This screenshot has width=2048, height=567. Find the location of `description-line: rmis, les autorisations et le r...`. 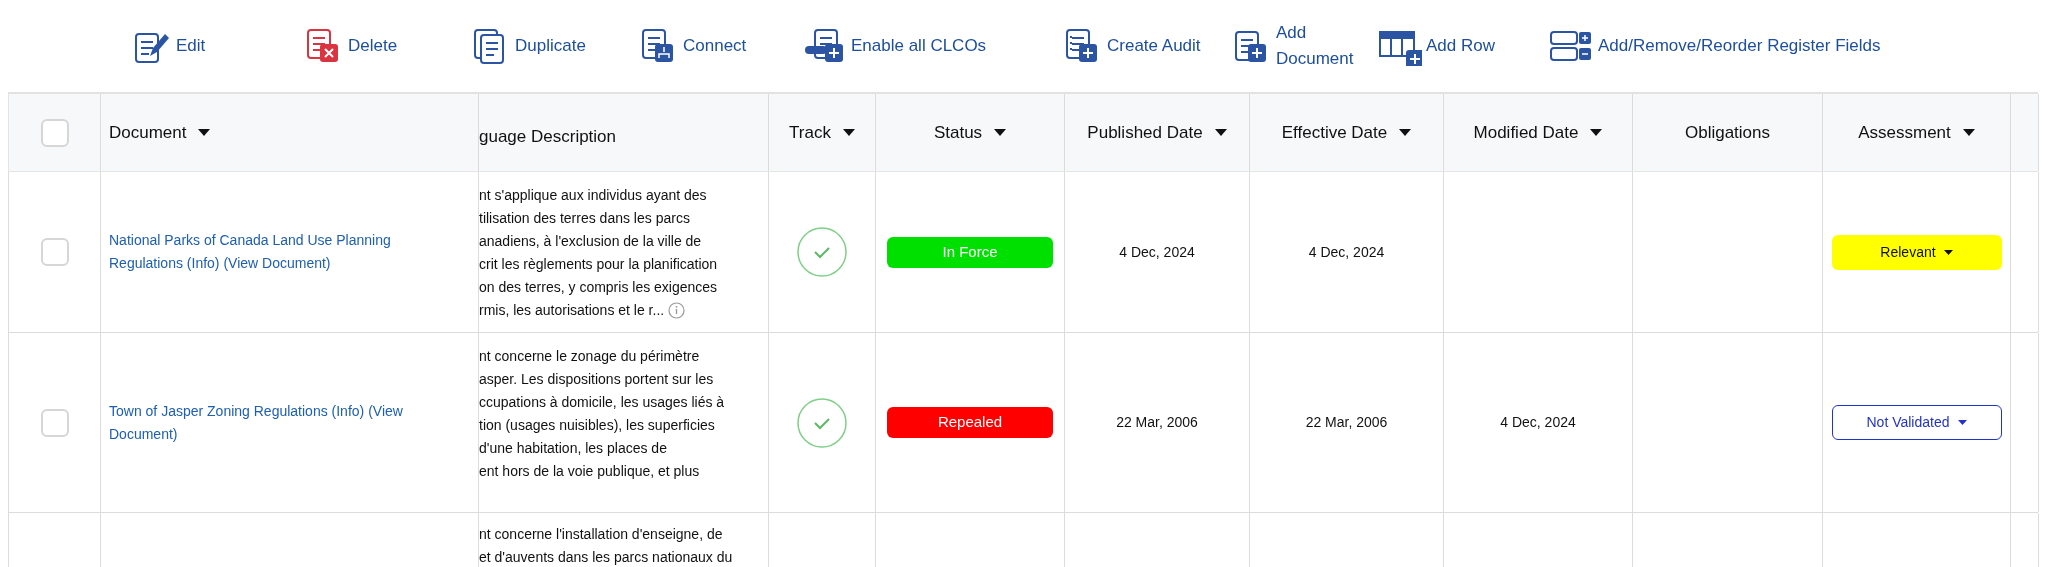

description-line: rmis, les autorisations et le r... is located at coordinates (572, 310).